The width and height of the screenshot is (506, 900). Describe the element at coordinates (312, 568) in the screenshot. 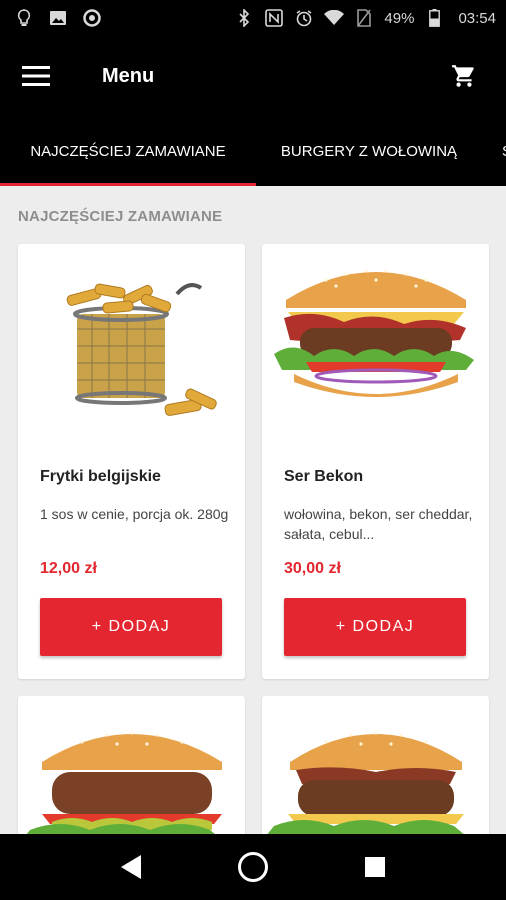

I see `product-price: 30,00 zł` at that location.